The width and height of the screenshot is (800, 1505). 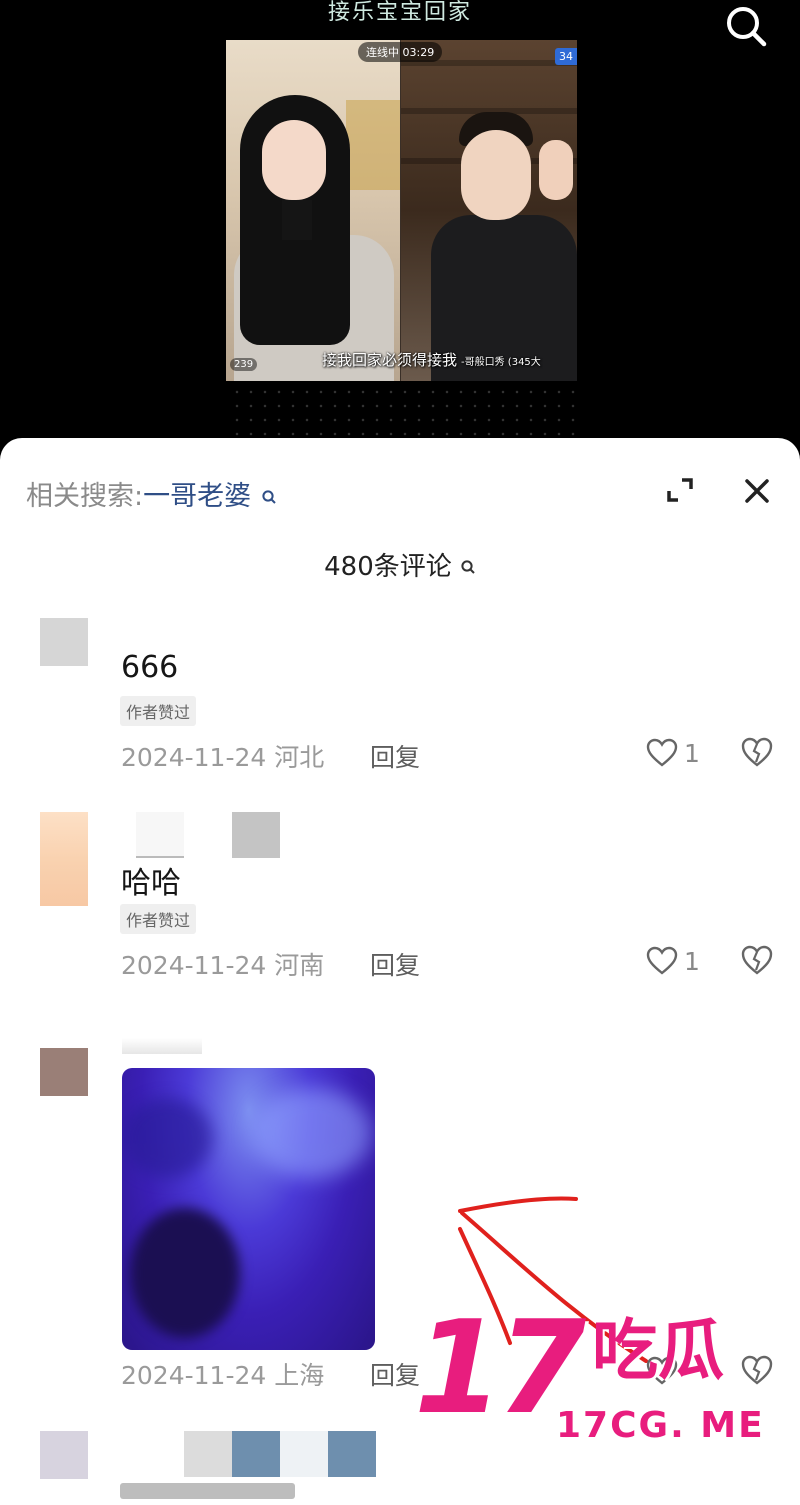 What do you see at coordinates (680, 490) in the screenshot?
I see `expand-icon` at bounding box center [680, 490].